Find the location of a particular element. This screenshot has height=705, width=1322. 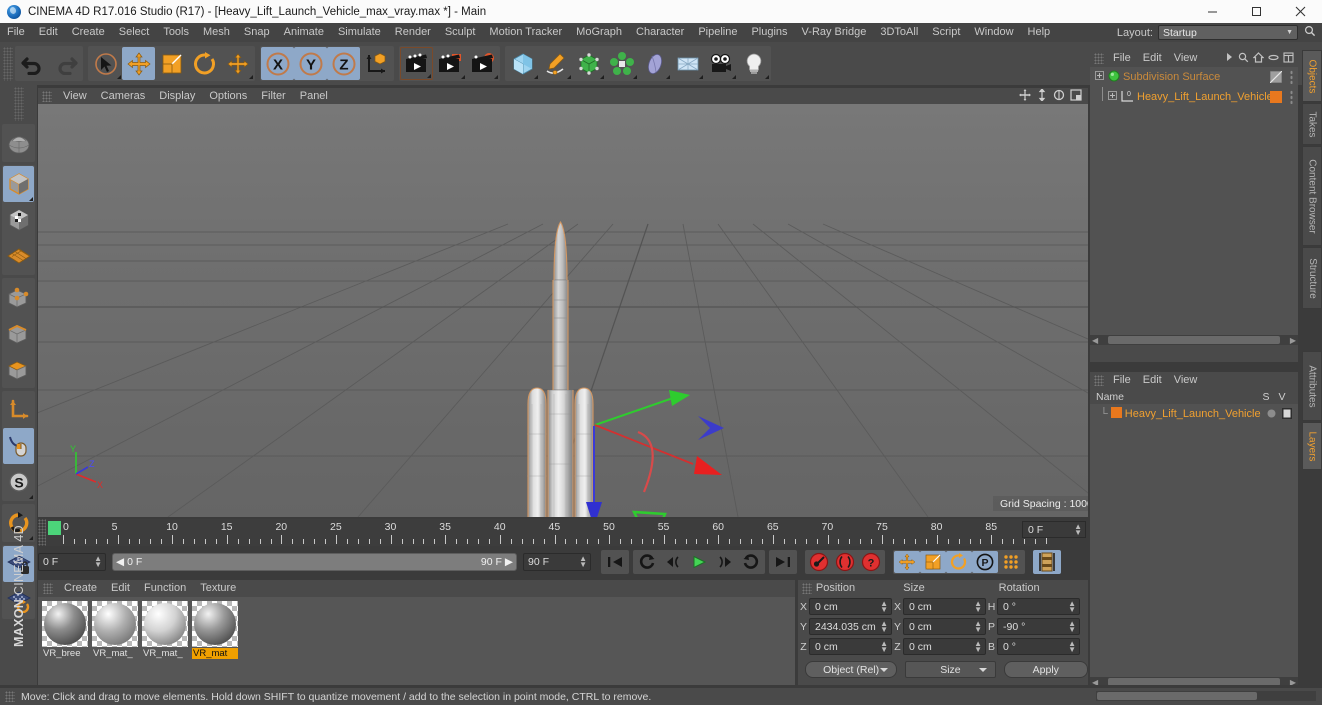

left-palette-grip is located at coordinates (18, 104).